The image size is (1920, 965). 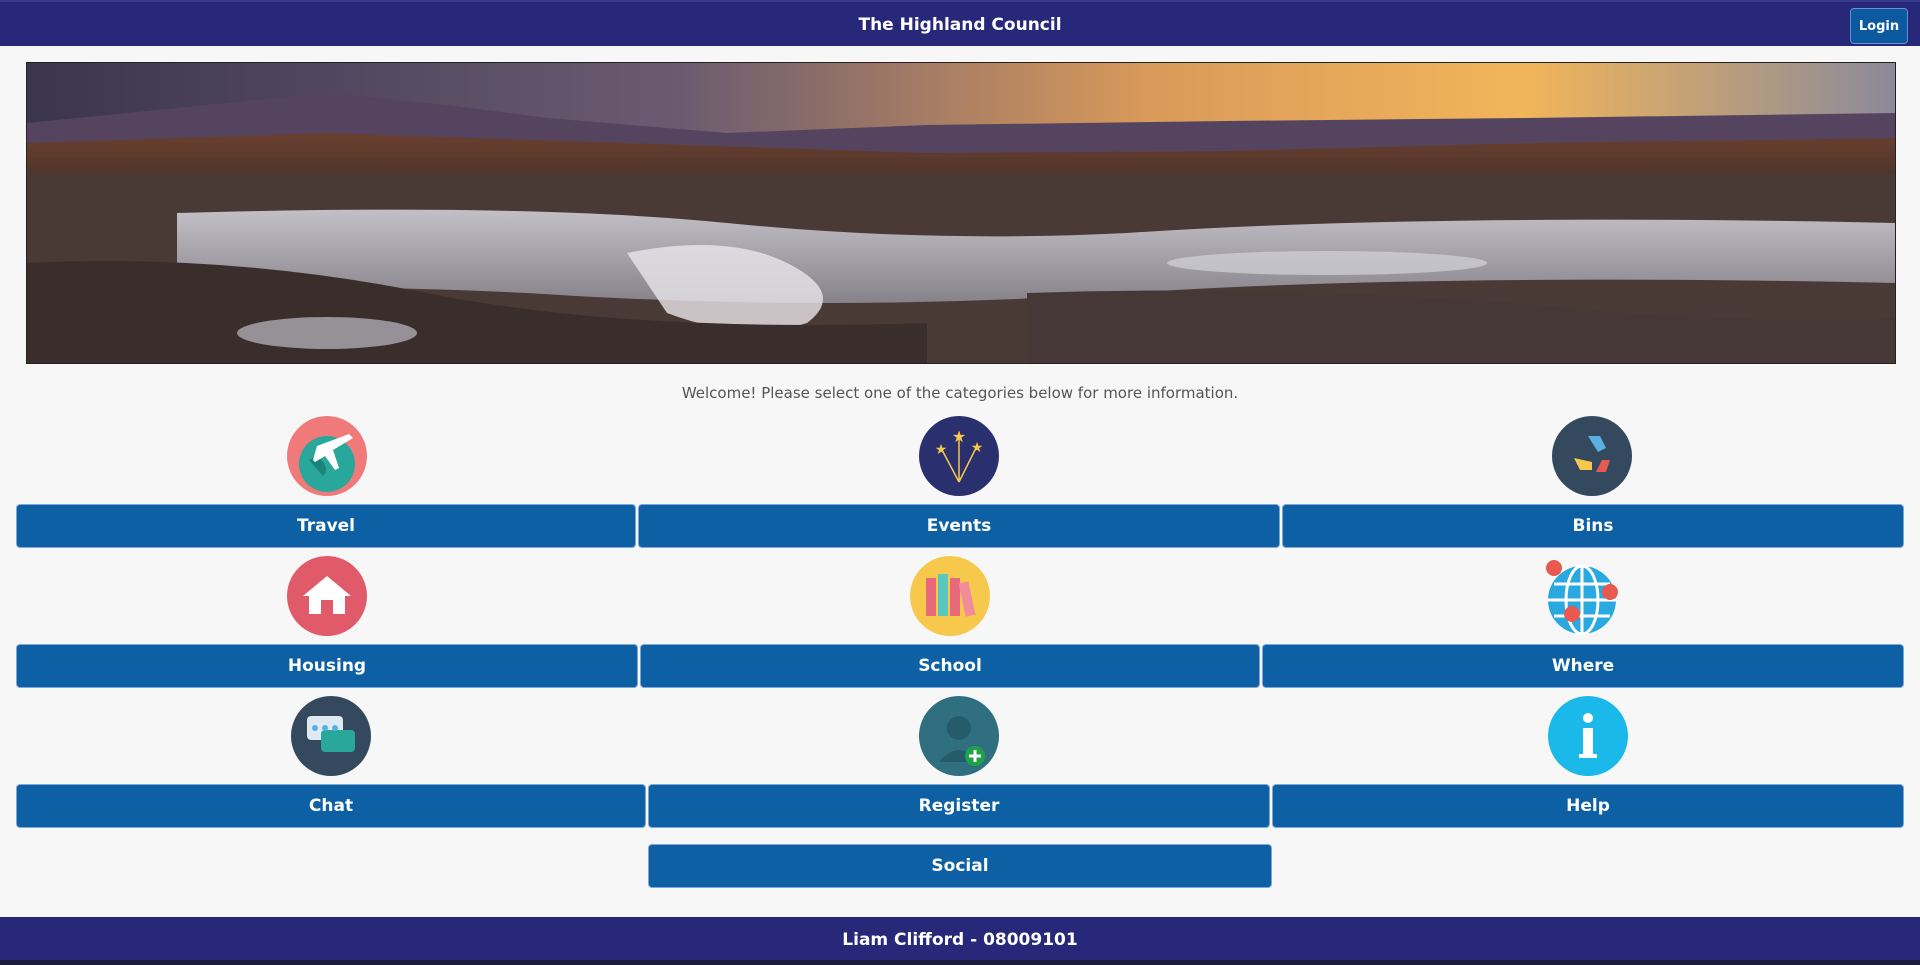 I want to click on recycle-icon, so click(x=1592, y=456).